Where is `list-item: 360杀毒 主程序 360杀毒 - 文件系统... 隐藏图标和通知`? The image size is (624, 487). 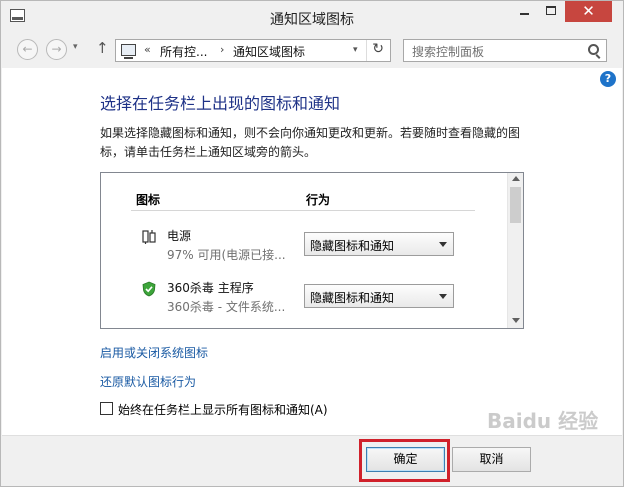
list-item: 360杀毒 主程序 360杀毒 - 文件系统... 隐藏图标和通知 is located at coordinates (304, 301).